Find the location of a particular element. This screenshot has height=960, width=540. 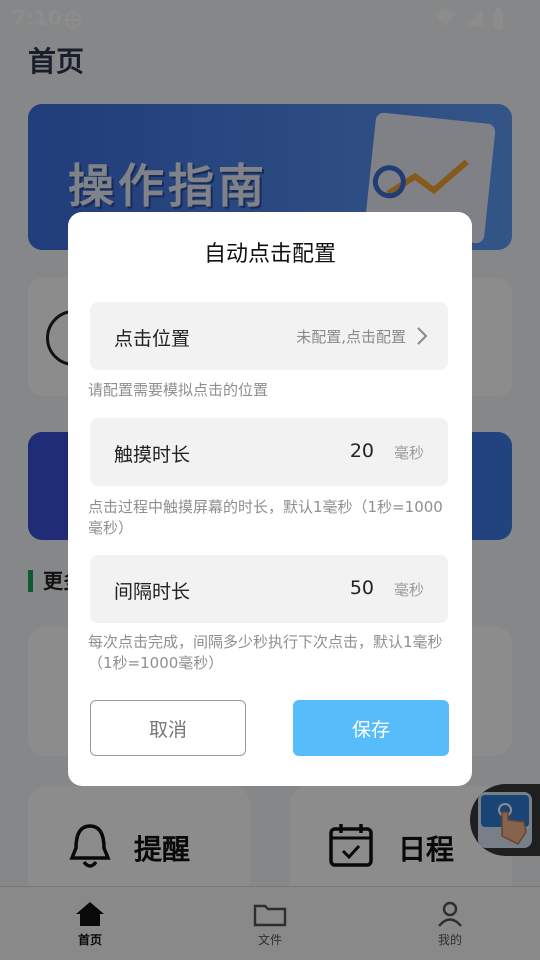

click-position-hint: 请配置需要模拟点击的位置 is located at coordinates (178, 390).